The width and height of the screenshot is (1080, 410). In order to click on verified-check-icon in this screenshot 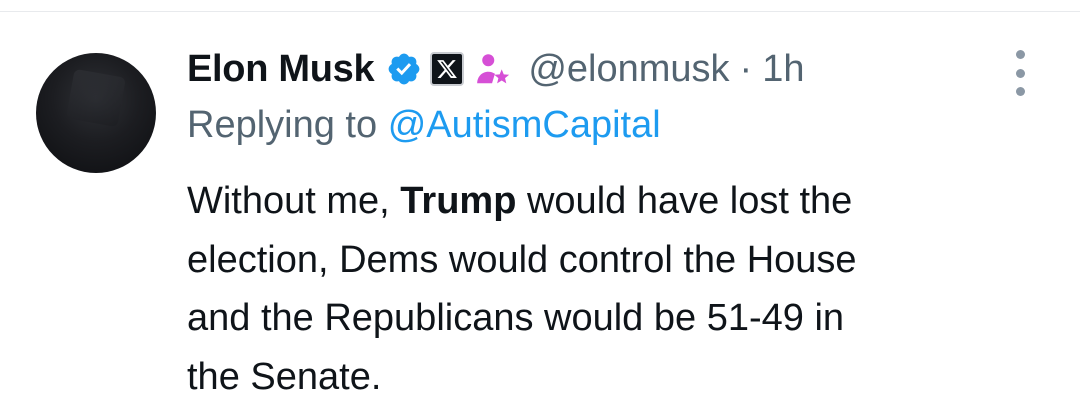, I will do `click(404, 69)`.